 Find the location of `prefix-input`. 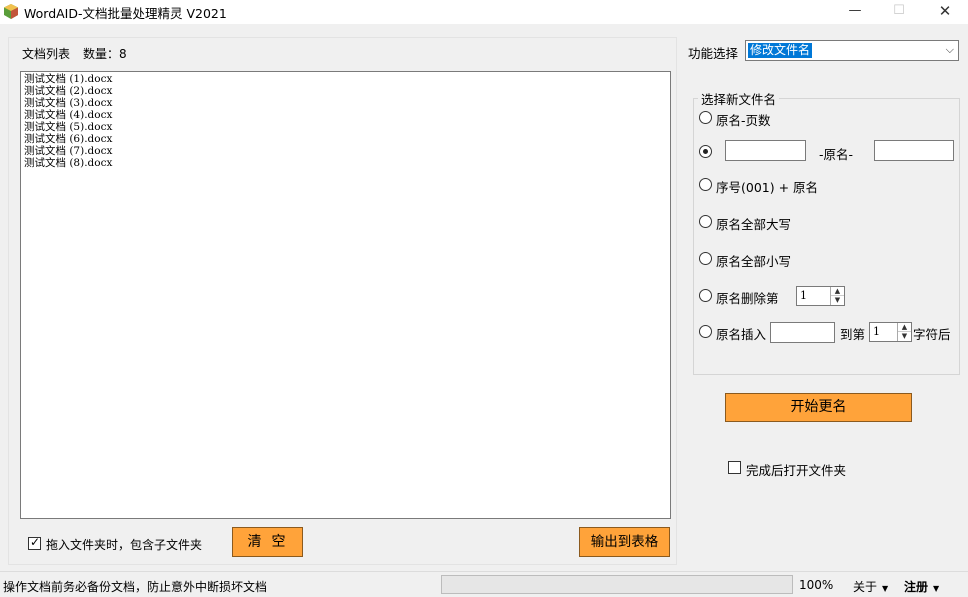

prefix-input is located at coordinates (765, 150).